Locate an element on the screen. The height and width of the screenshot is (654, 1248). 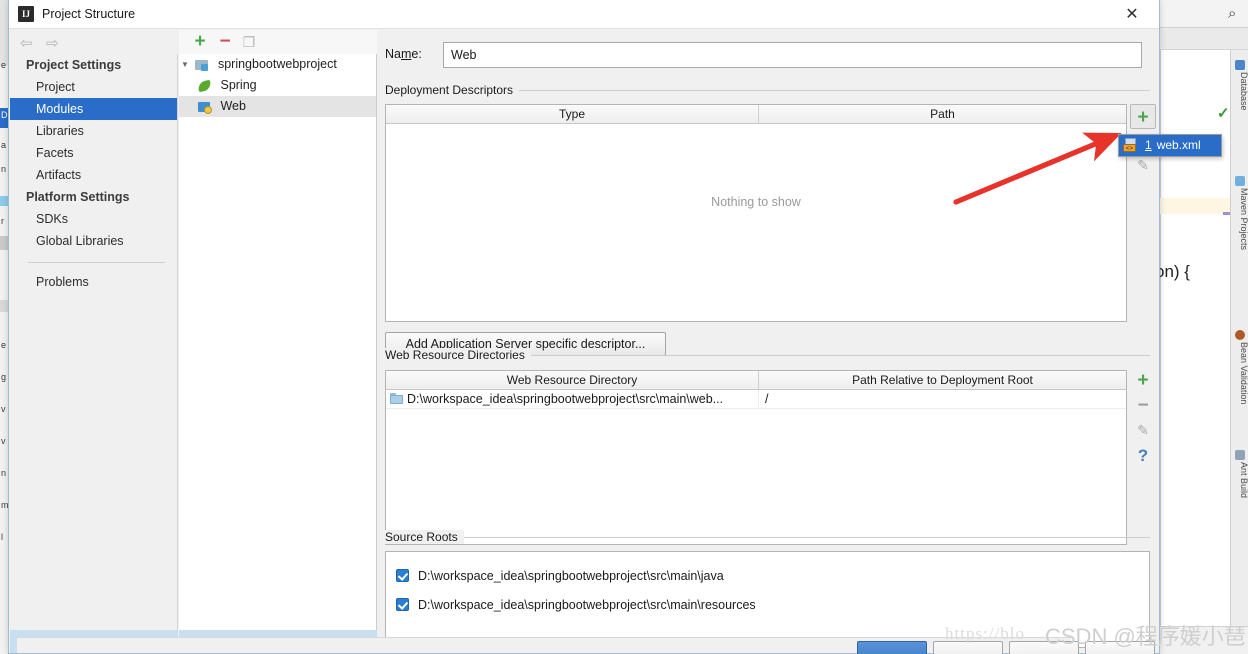
popup-item-label: web.xml is located at coordinates (1178, 145).